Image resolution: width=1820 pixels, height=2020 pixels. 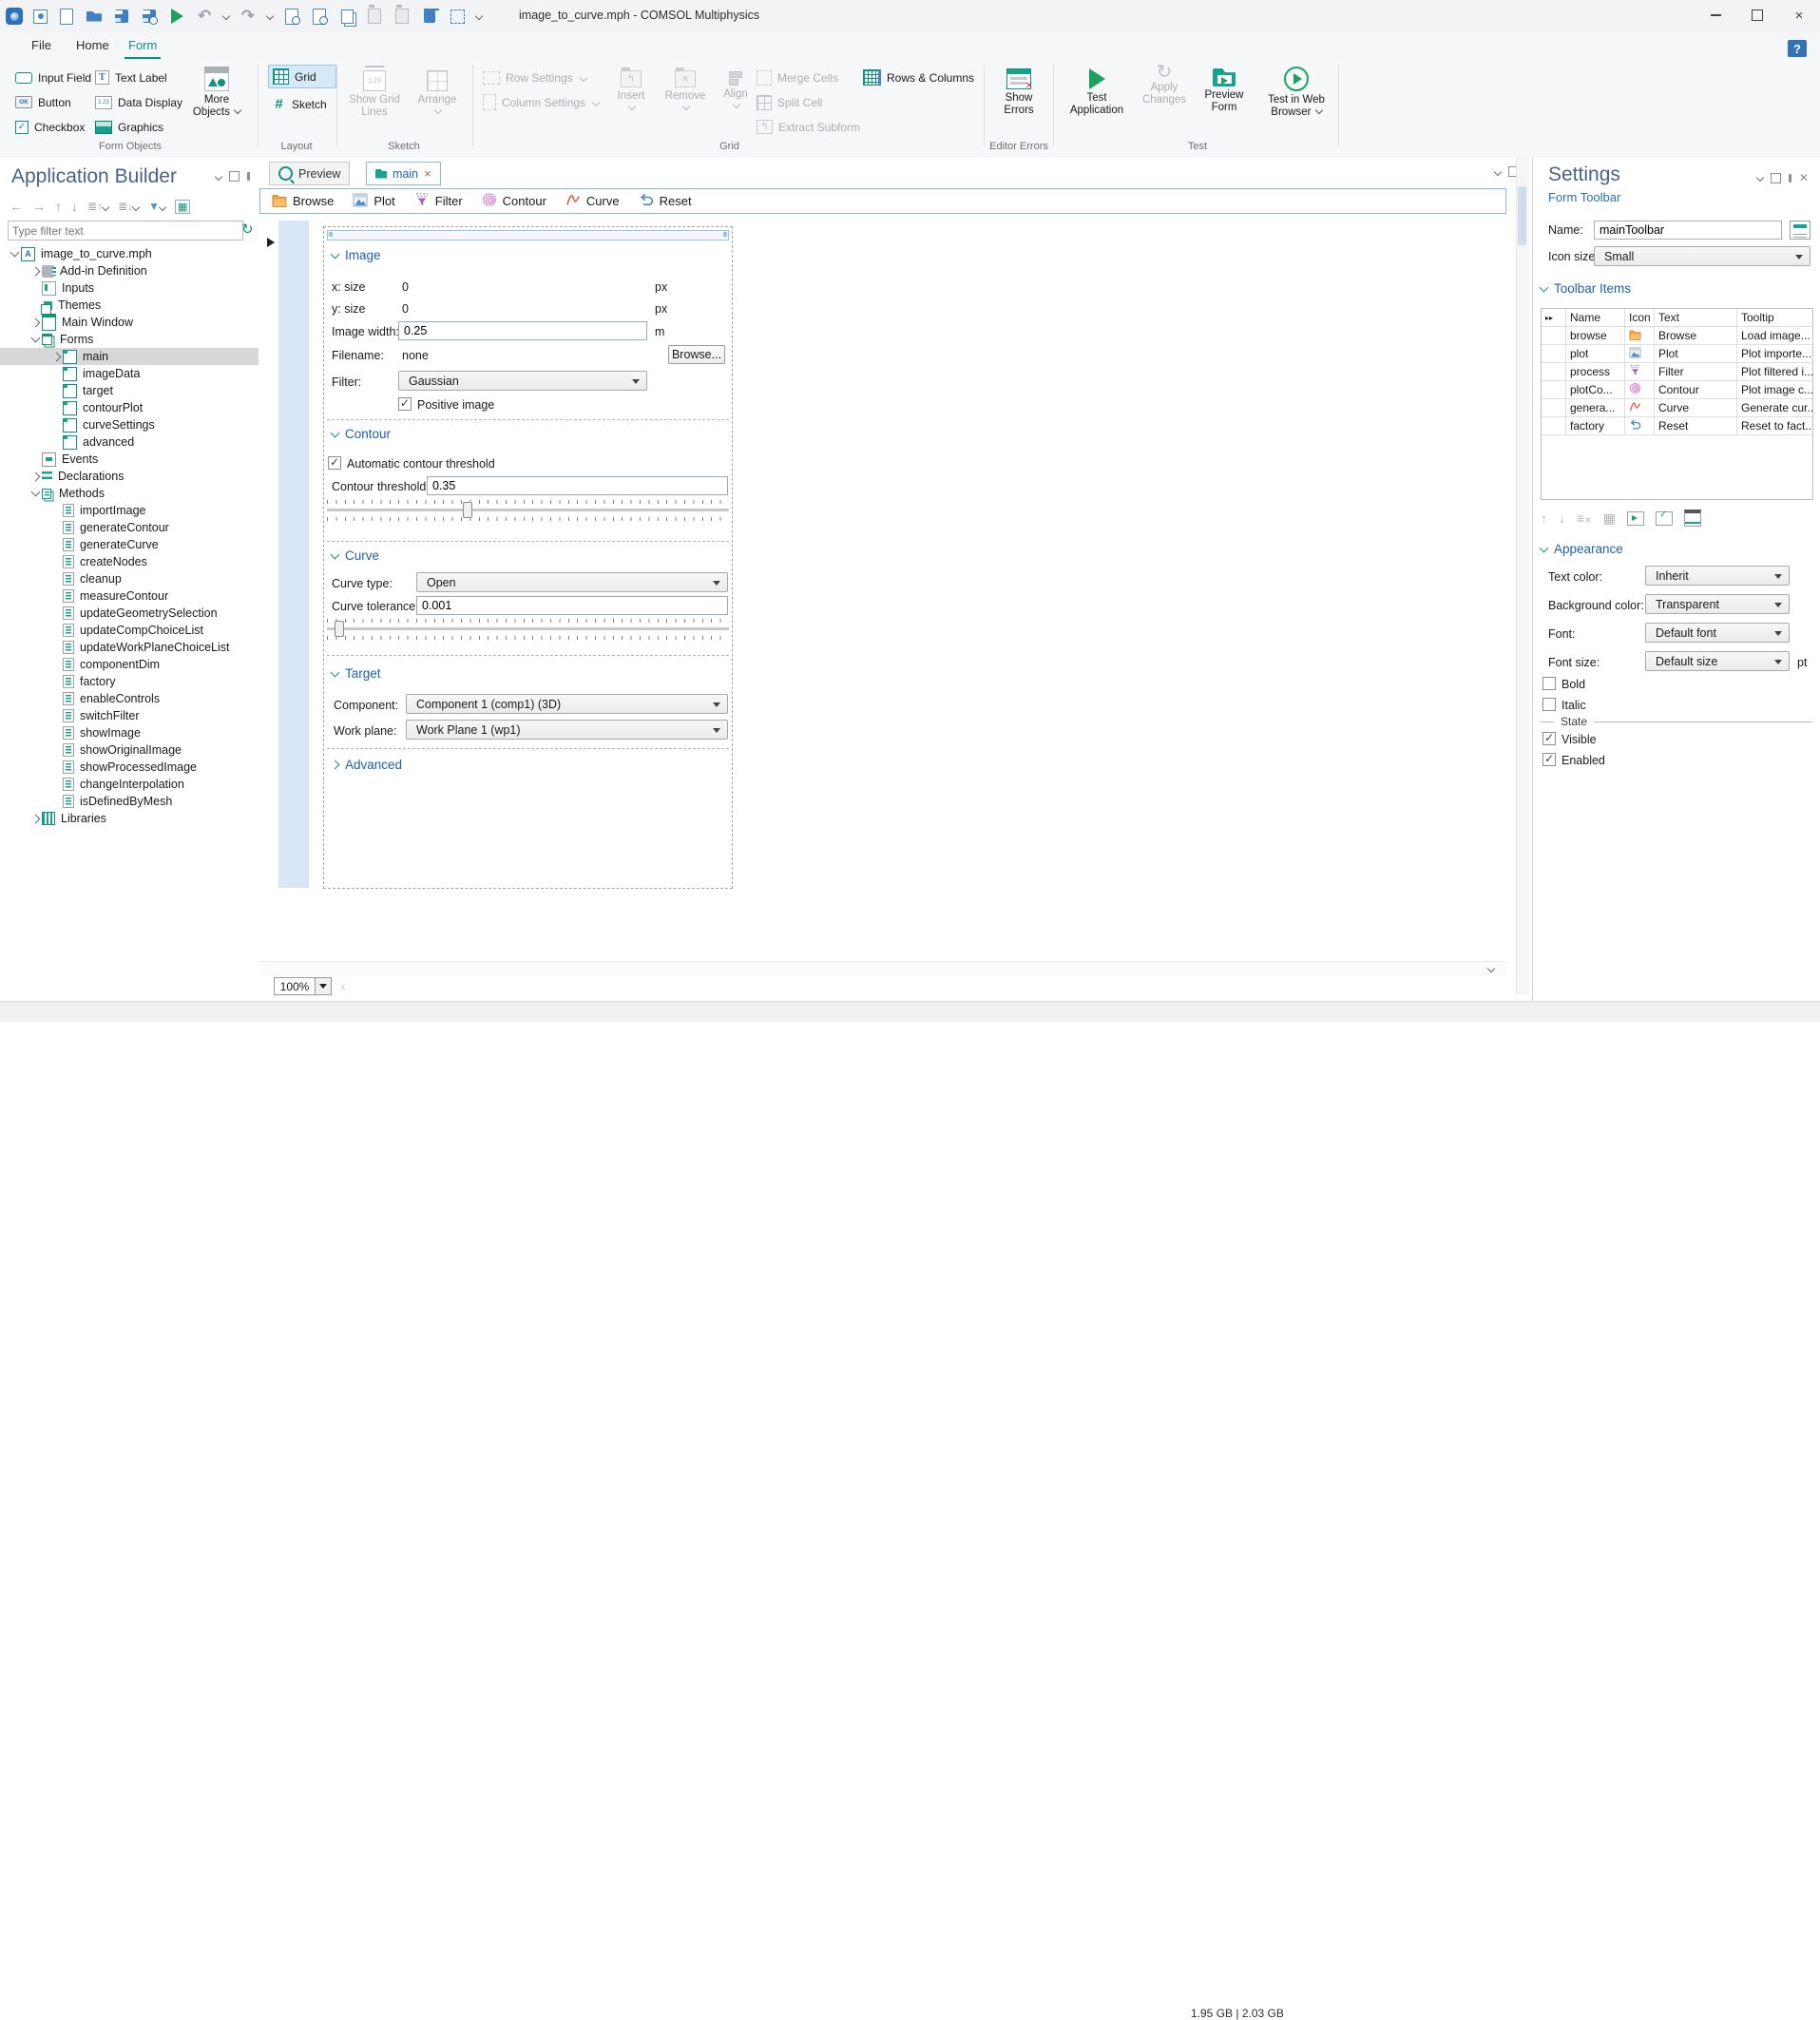 I want to click on settings-close-icon: ✕, so click(x=1804, y=177).